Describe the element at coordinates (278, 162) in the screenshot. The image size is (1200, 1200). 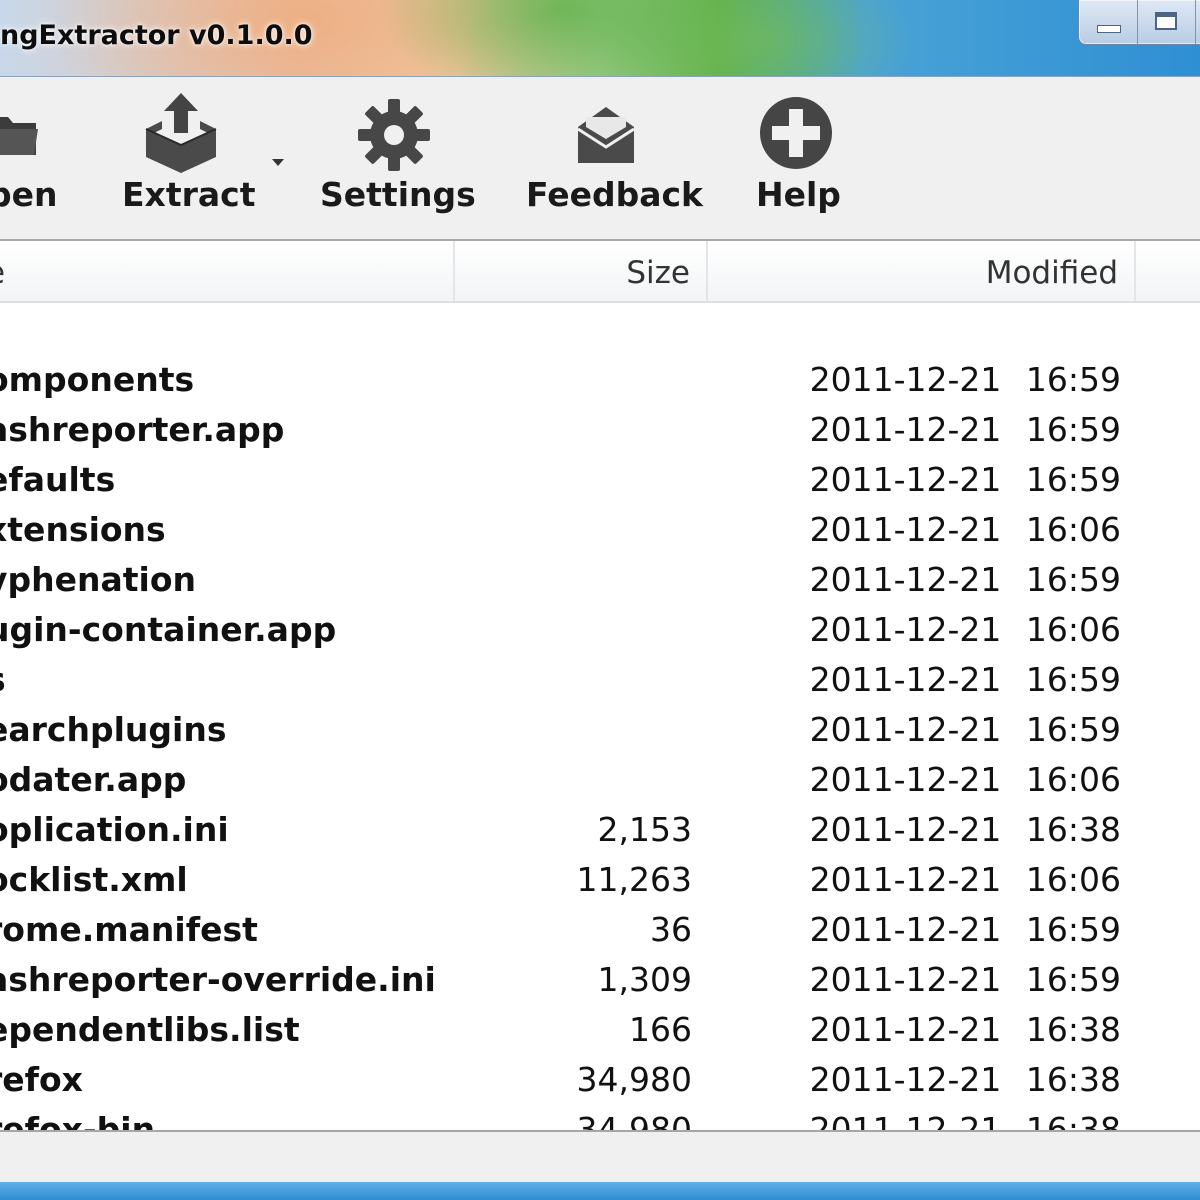
I see `extract-dropdown-arrow-icon` at that location.